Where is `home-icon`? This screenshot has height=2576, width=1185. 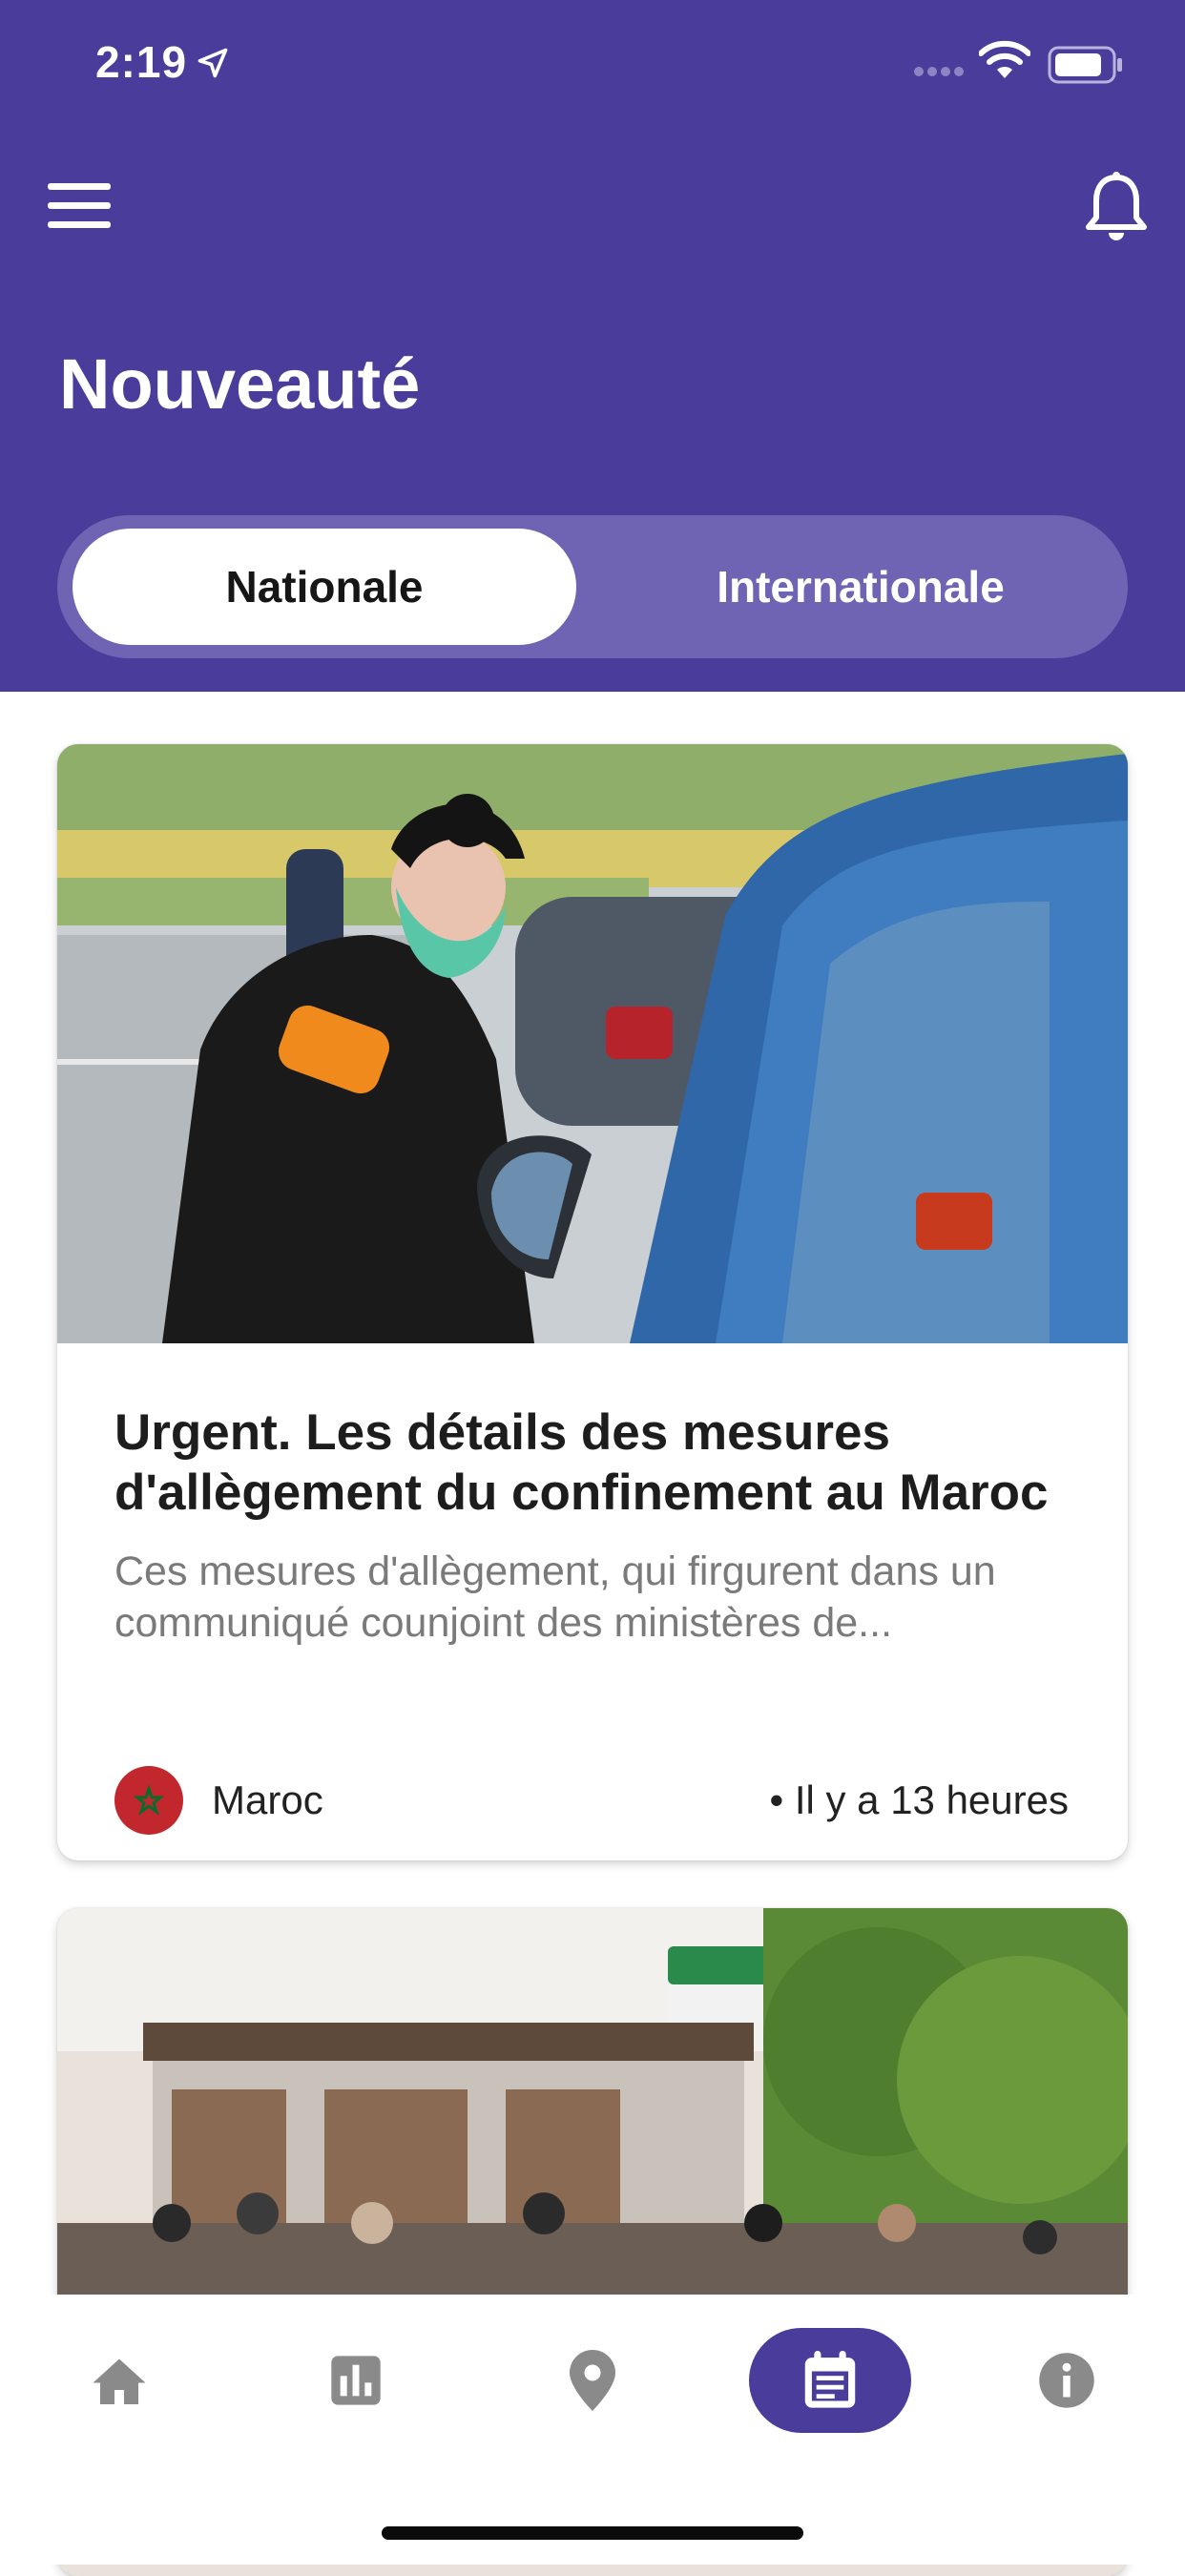
home-icon is located at coordinates (119, 2381).